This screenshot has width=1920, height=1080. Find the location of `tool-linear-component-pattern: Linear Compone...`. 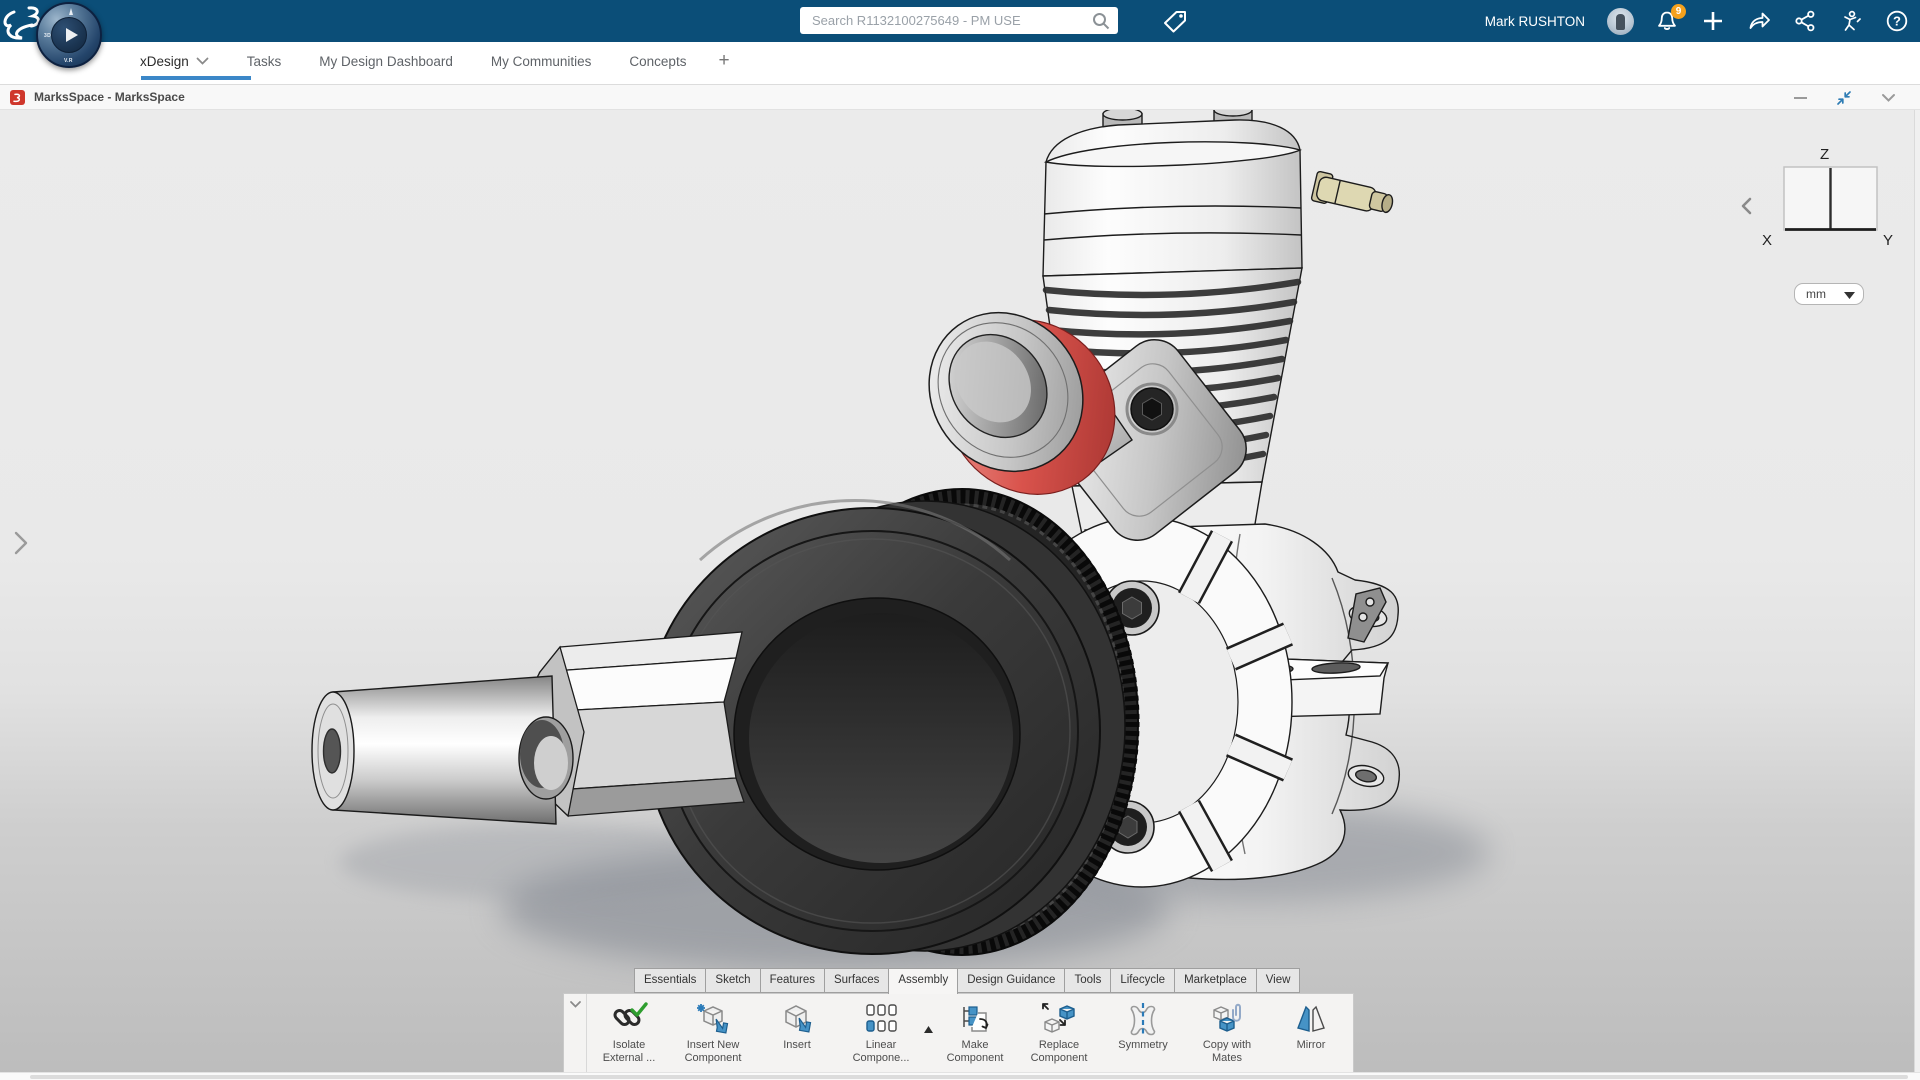

tool-linear-component-pattern: Linear Compone... is located at coordinates (881, 1035).